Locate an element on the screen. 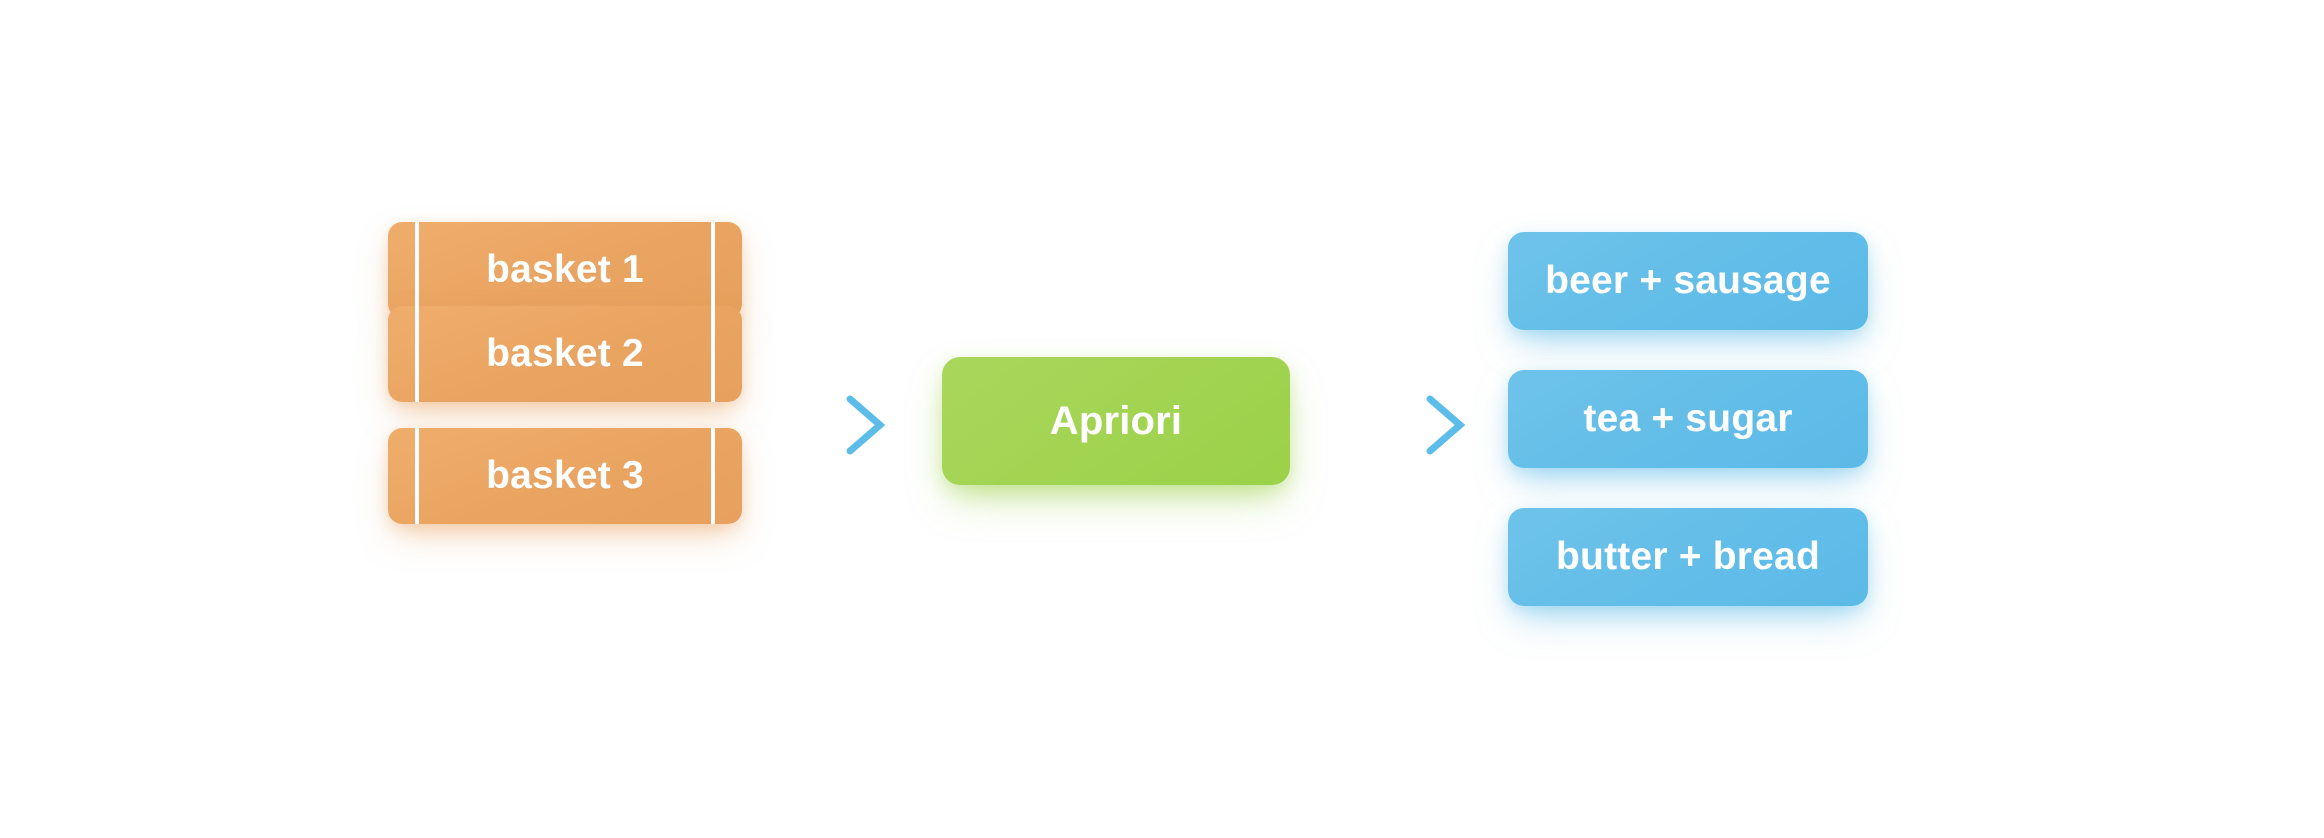  arrow-baskets-to-apriori-icon is located at coordinates (819, 425).